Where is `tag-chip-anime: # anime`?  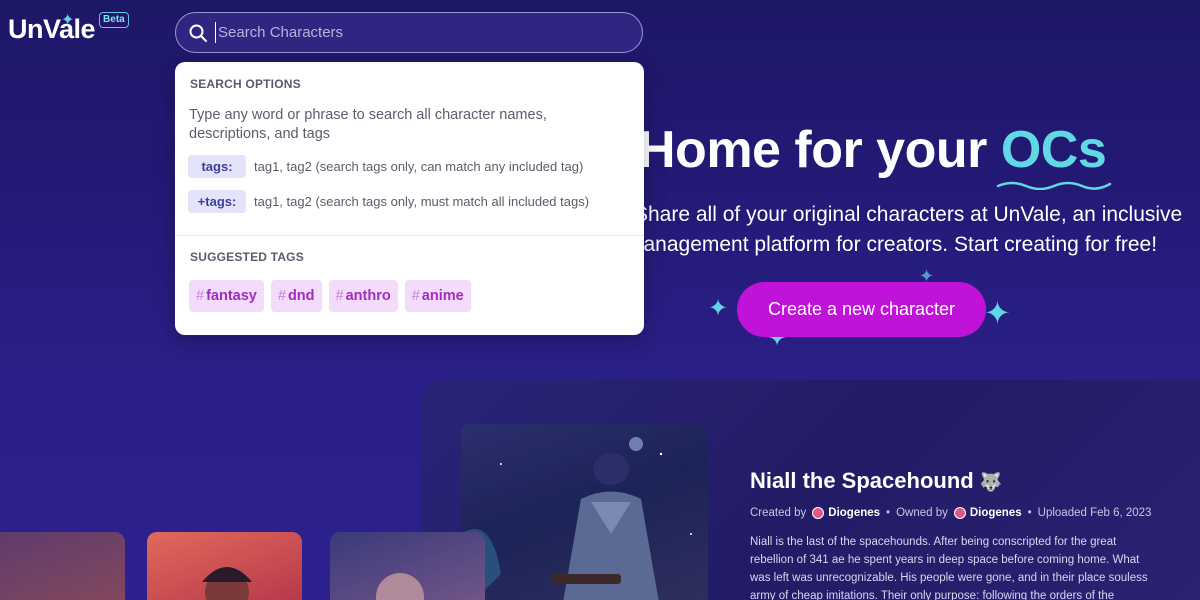 tag-chip-anime: # anime is located at coordinates (437, 296).